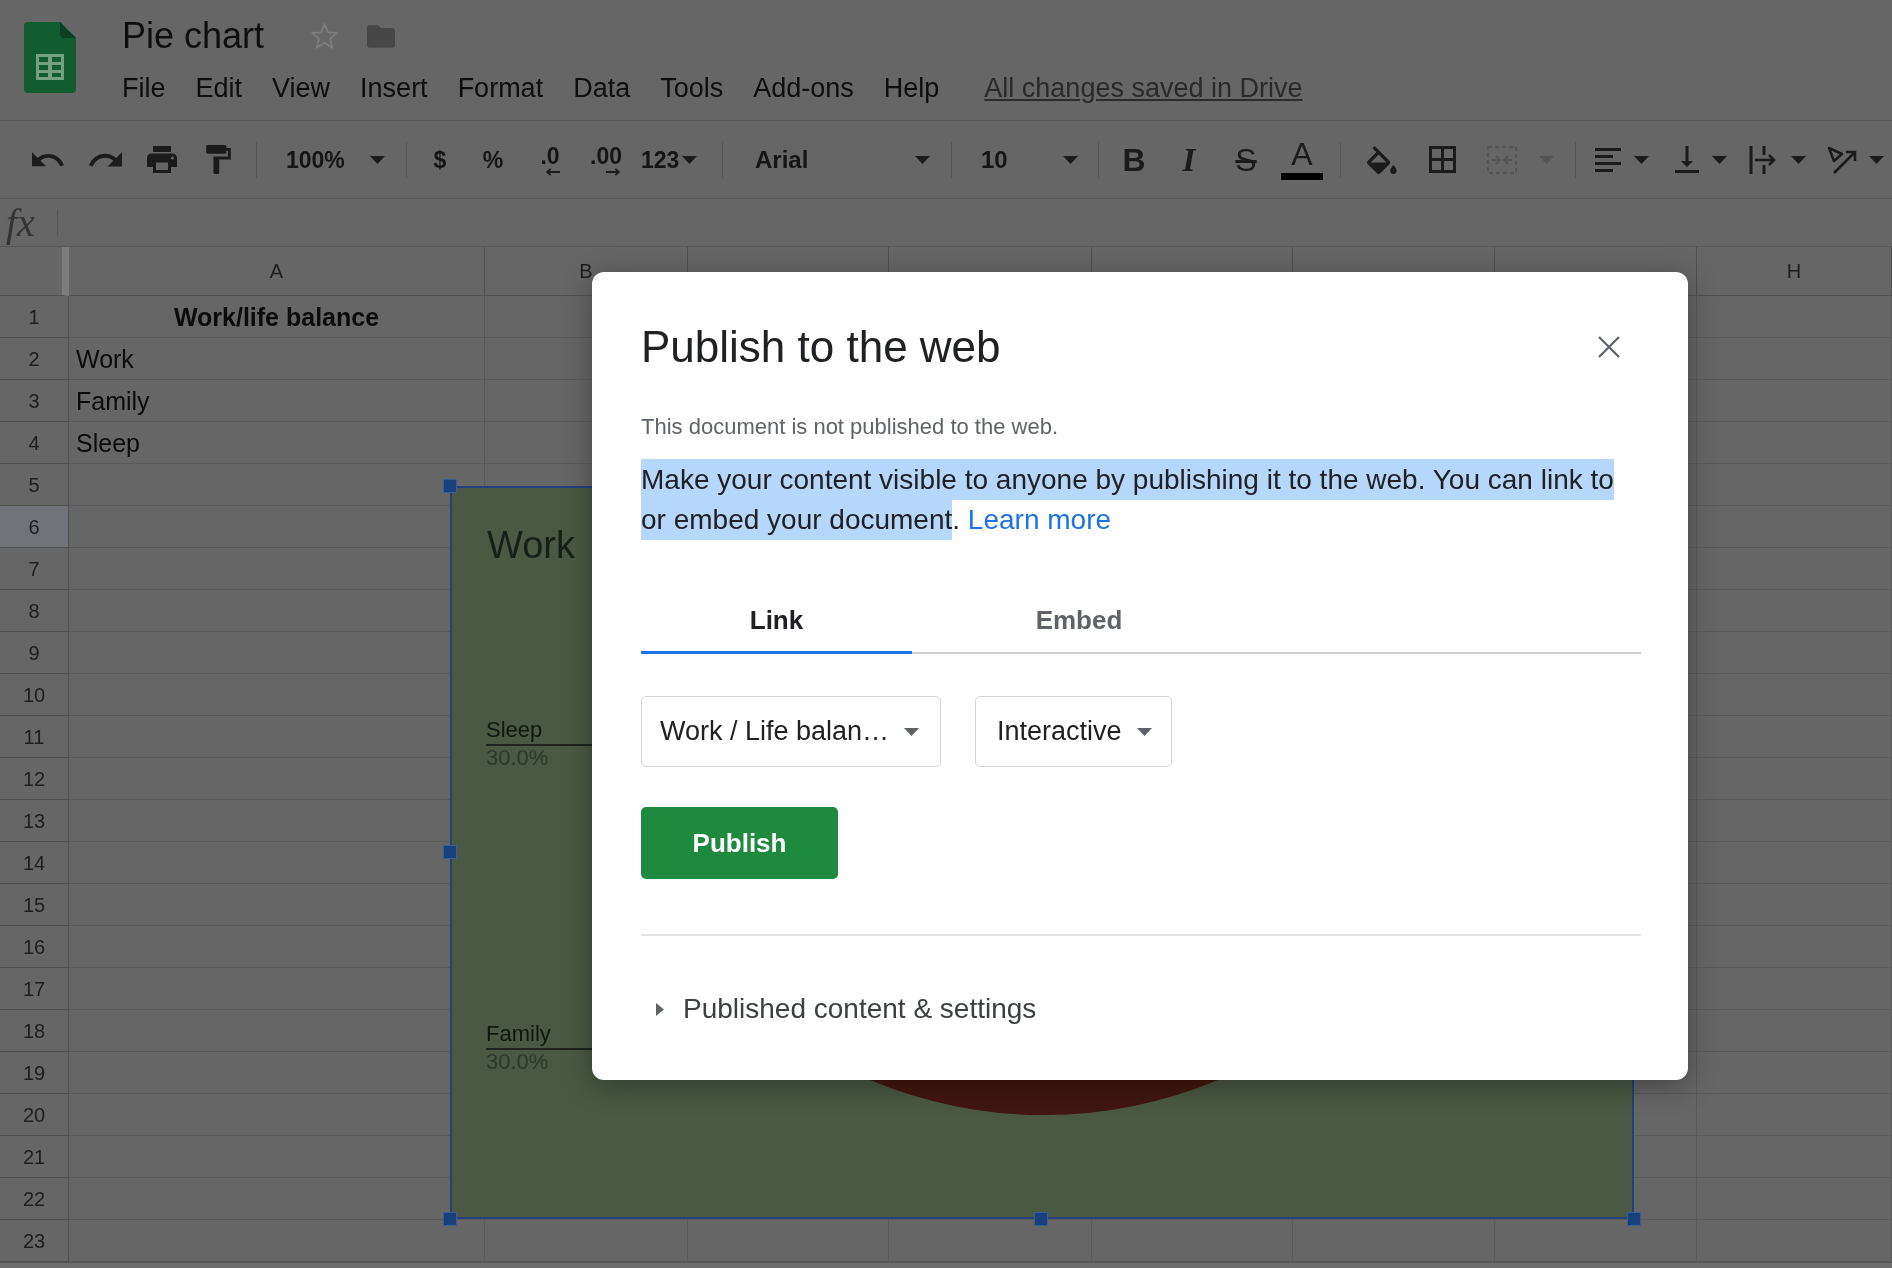  I want to click on row-header: 10, so click(34, 695).